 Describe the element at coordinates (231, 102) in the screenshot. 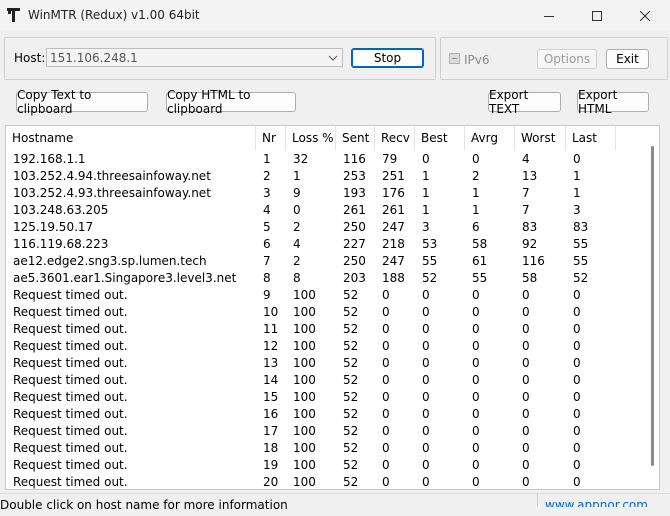

I see `copy-html-button: Copy HTML to clipboard` at that location.